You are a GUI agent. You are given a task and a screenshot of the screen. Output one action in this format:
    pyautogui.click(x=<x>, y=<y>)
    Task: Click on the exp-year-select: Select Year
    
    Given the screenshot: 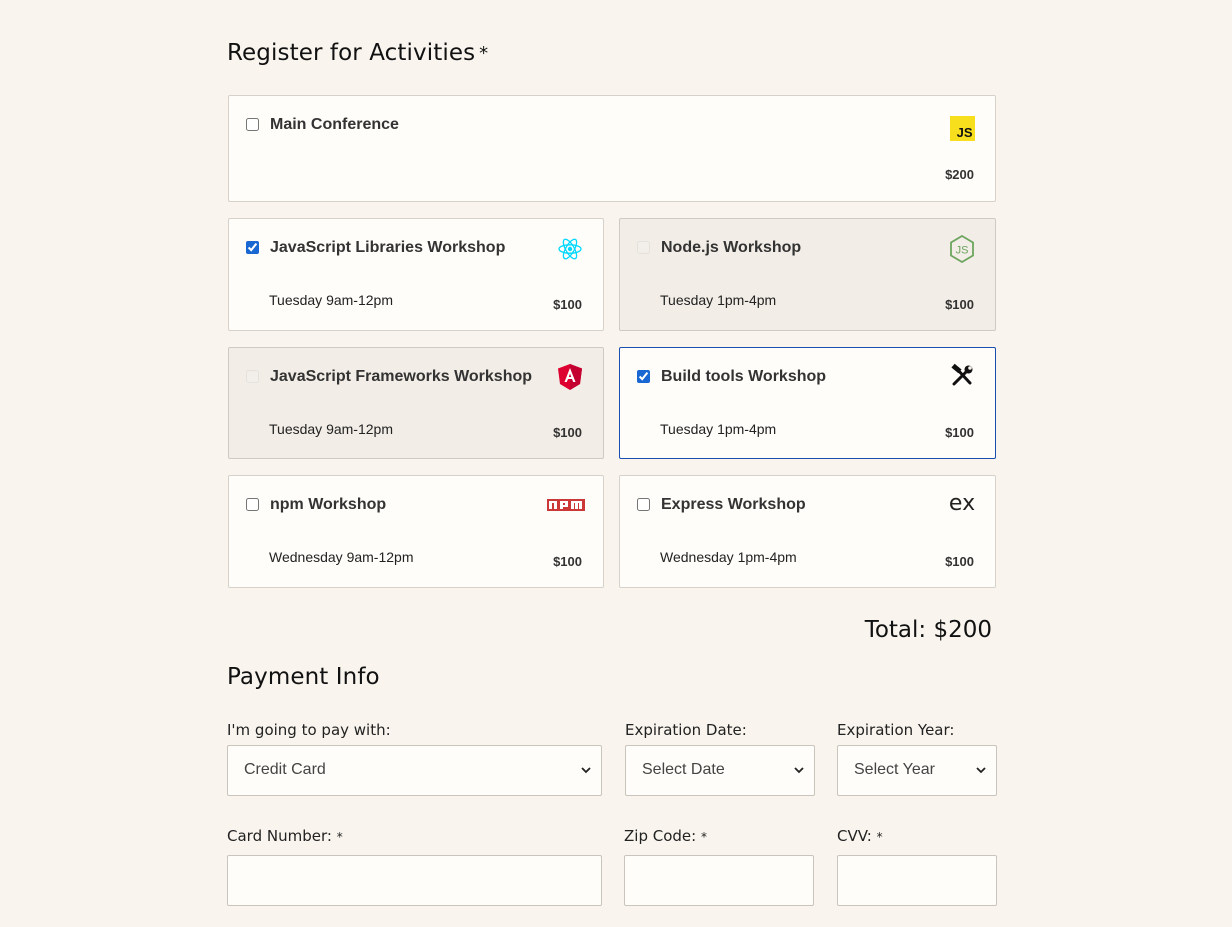 What is the action you would take?
    pyautogui.click(x=917, y=770)
    